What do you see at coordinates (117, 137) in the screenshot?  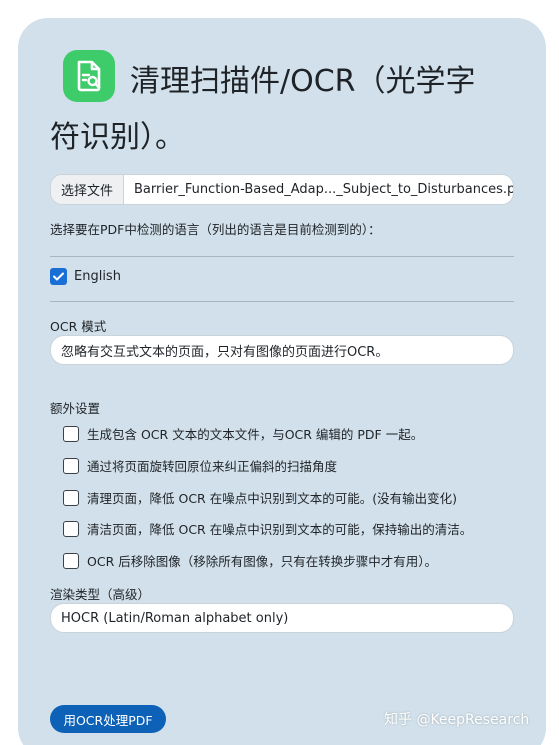 I see `page-title-line2: 符识别）。` at bounding box center [117, 137].